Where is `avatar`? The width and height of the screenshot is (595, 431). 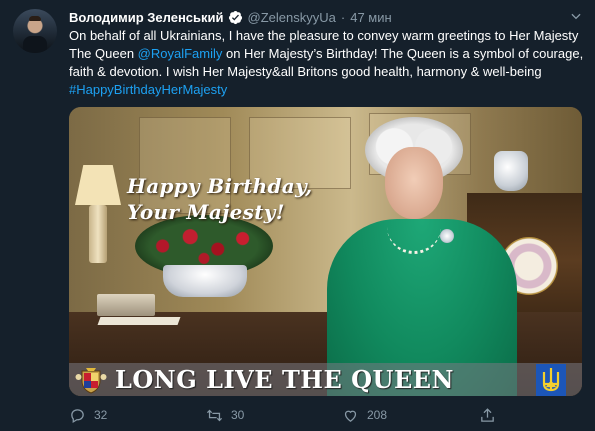
avatar is located at coordinates (35, 31).